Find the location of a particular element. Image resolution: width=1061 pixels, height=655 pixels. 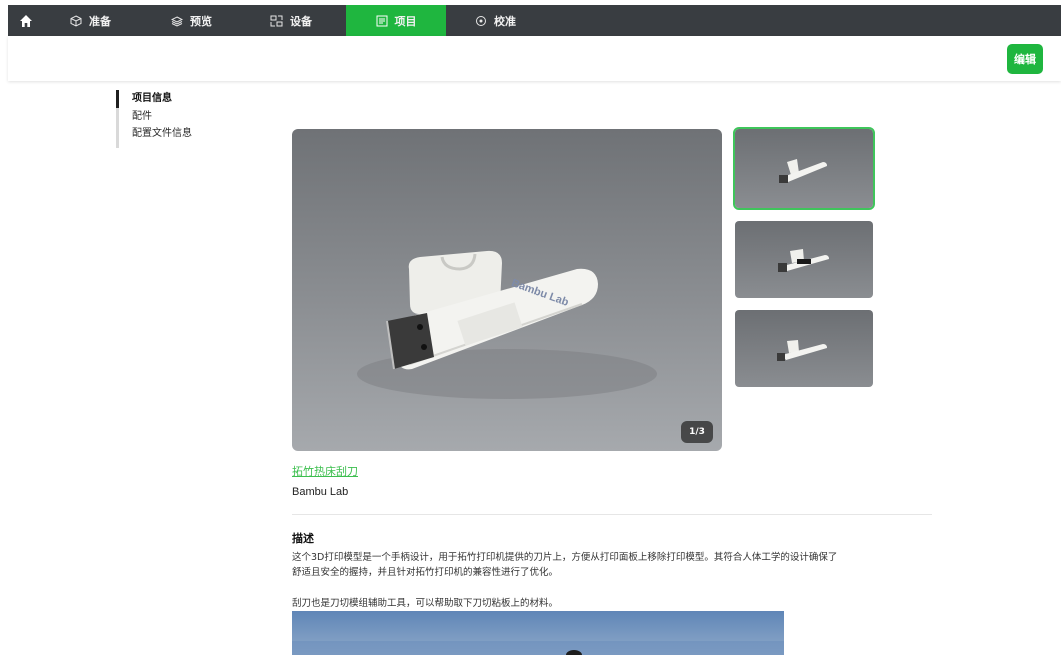

tab-label: 设备 is located at coordinates (301, 21).